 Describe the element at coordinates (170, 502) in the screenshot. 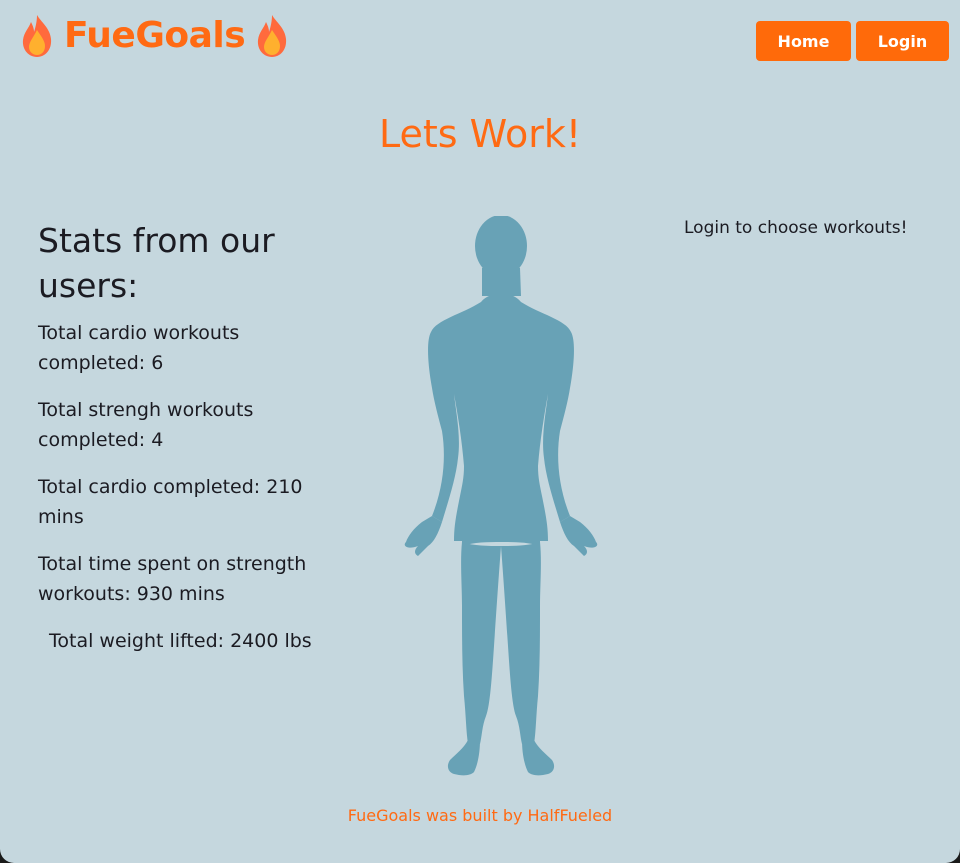

I see `stat-cardio-minutes: Total cardio completed: 210 mins` at that location.